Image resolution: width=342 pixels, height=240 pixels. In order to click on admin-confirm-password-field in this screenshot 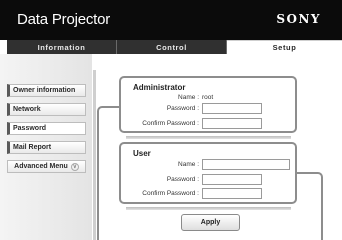, I will do `click(232, 123)`.